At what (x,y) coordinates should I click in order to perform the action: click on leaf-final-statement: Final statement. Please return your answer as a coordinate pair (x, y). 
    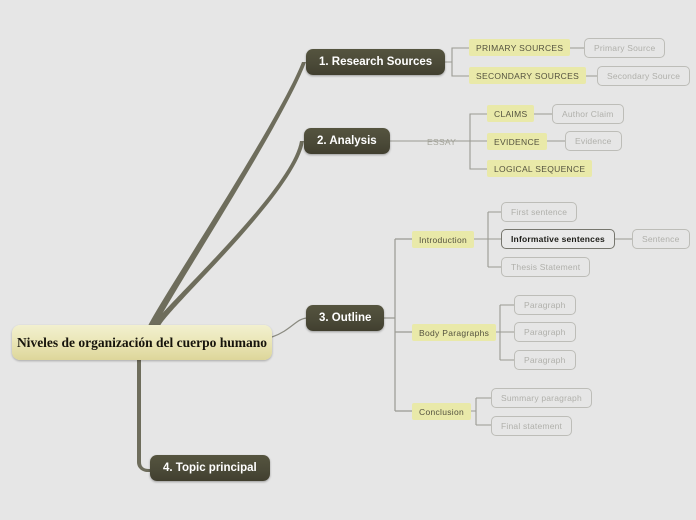
    Looking at the image, I should click on (532, 426).